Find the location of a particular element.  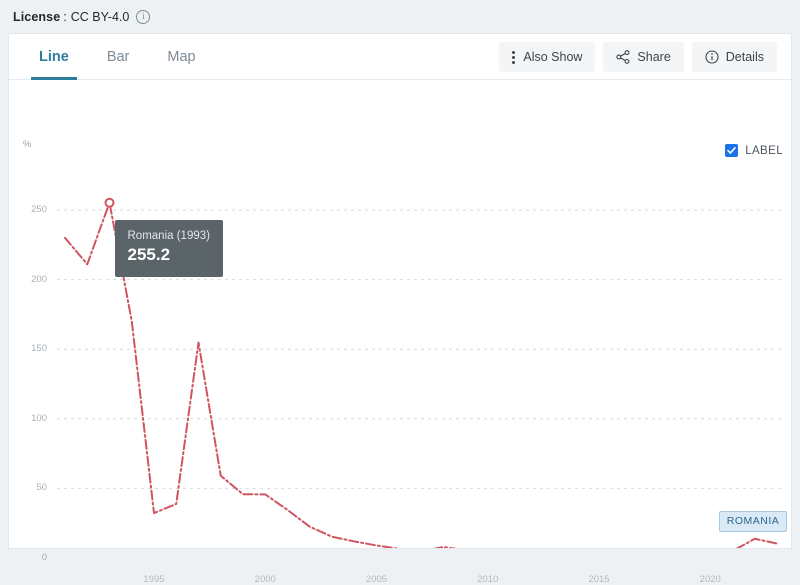

also-show-label: Also Show is located at coordinates (553, 57).